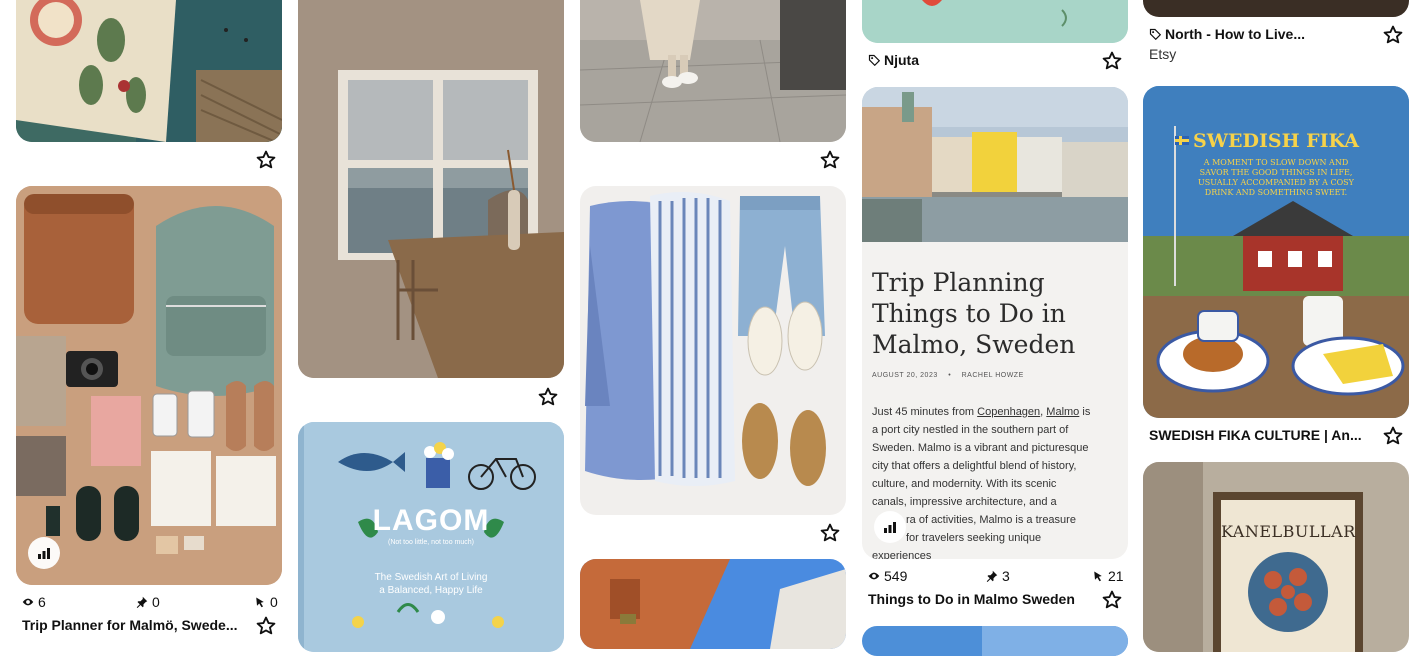 This screenshot has width=1422, height=656. What do you see at coordinates (948, 375) in the screenshot?
I see `article-byline: AUGUST 20, 2023 • RACHEL HOWZE` at bounding box center [948, 375].